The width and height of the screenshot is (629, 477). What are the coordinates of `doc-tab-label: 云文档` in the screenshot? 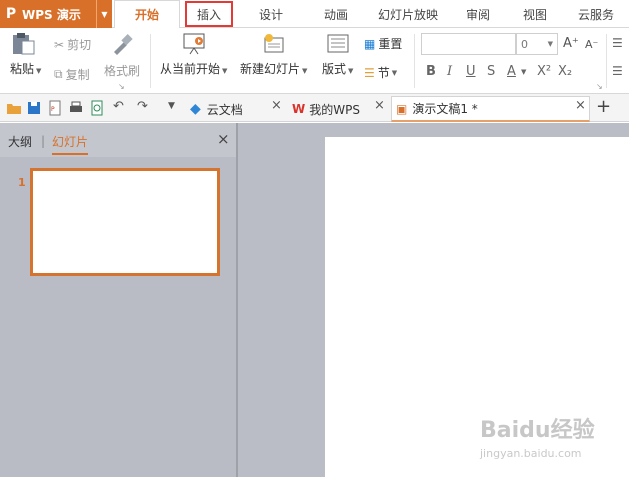 It's located at (224, 109).